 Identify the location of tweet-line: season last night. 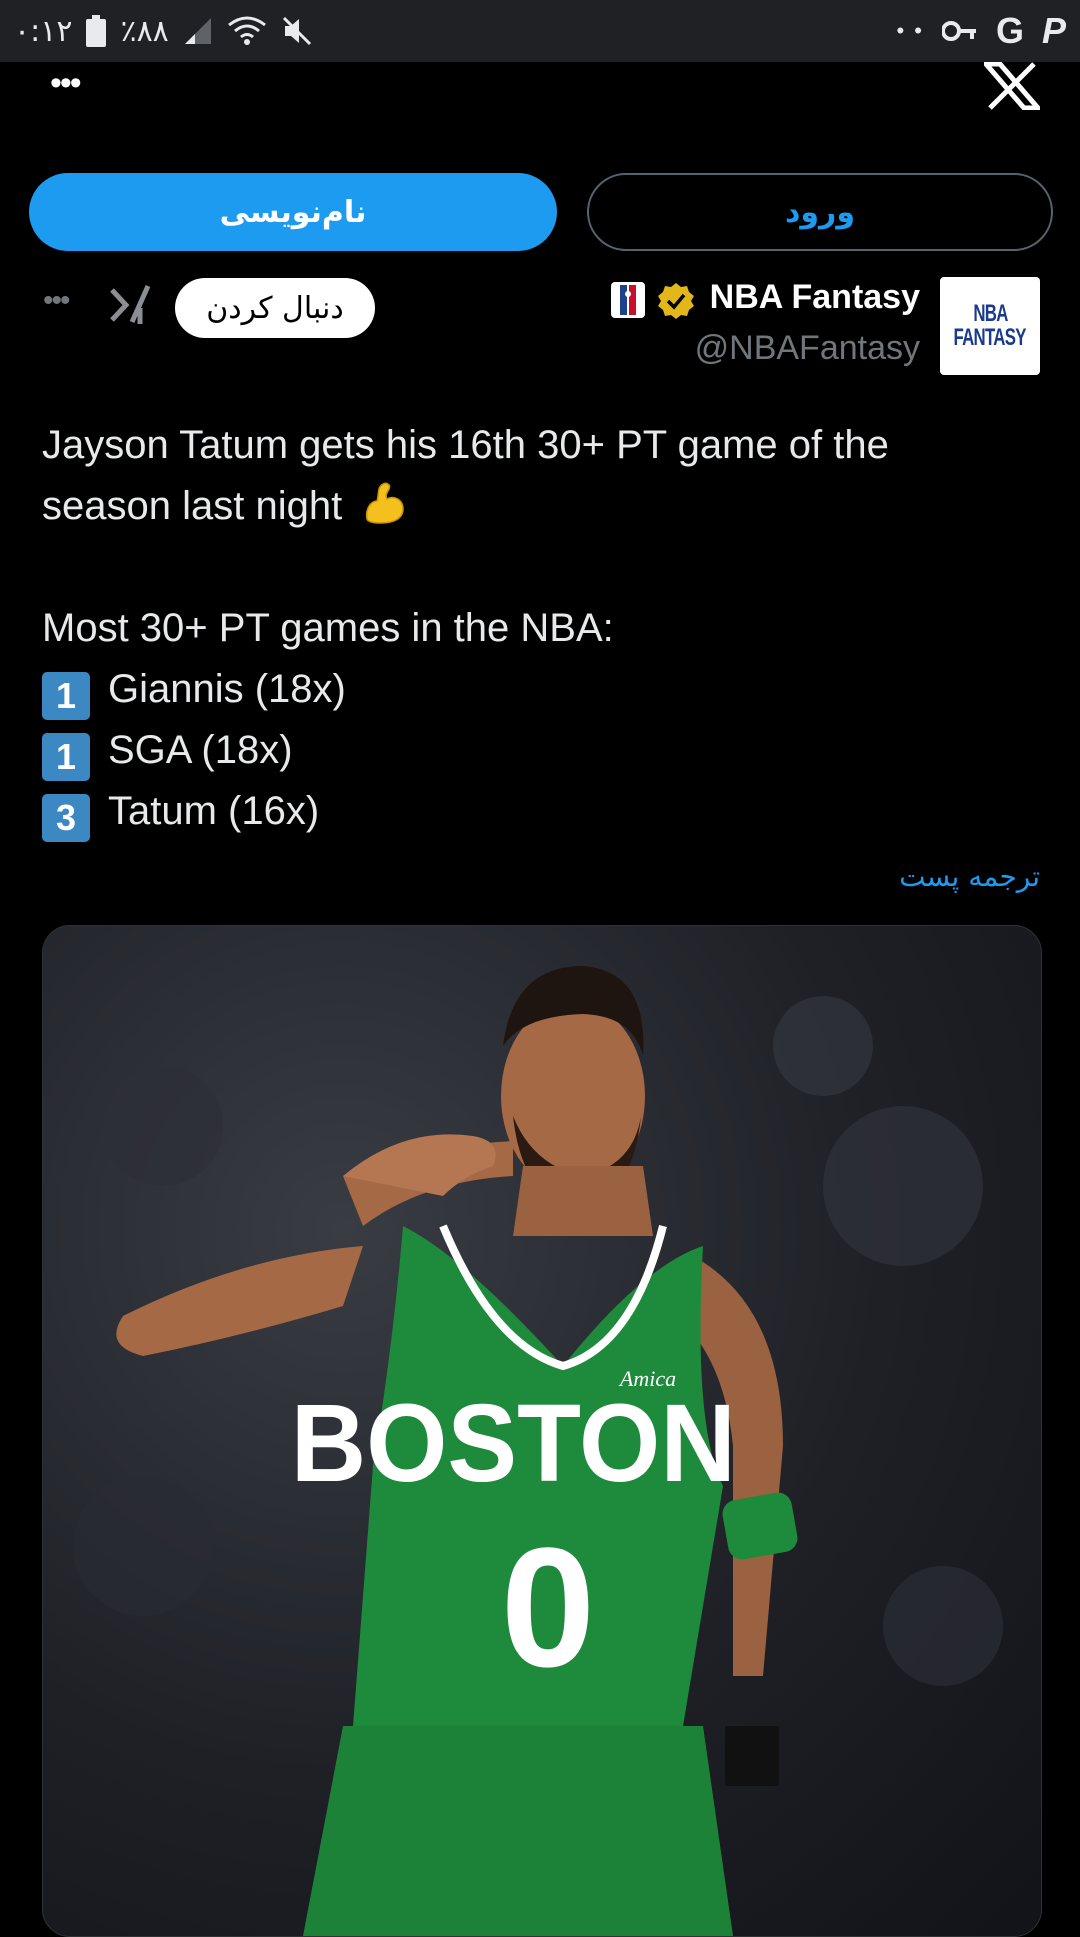
(192, 506).